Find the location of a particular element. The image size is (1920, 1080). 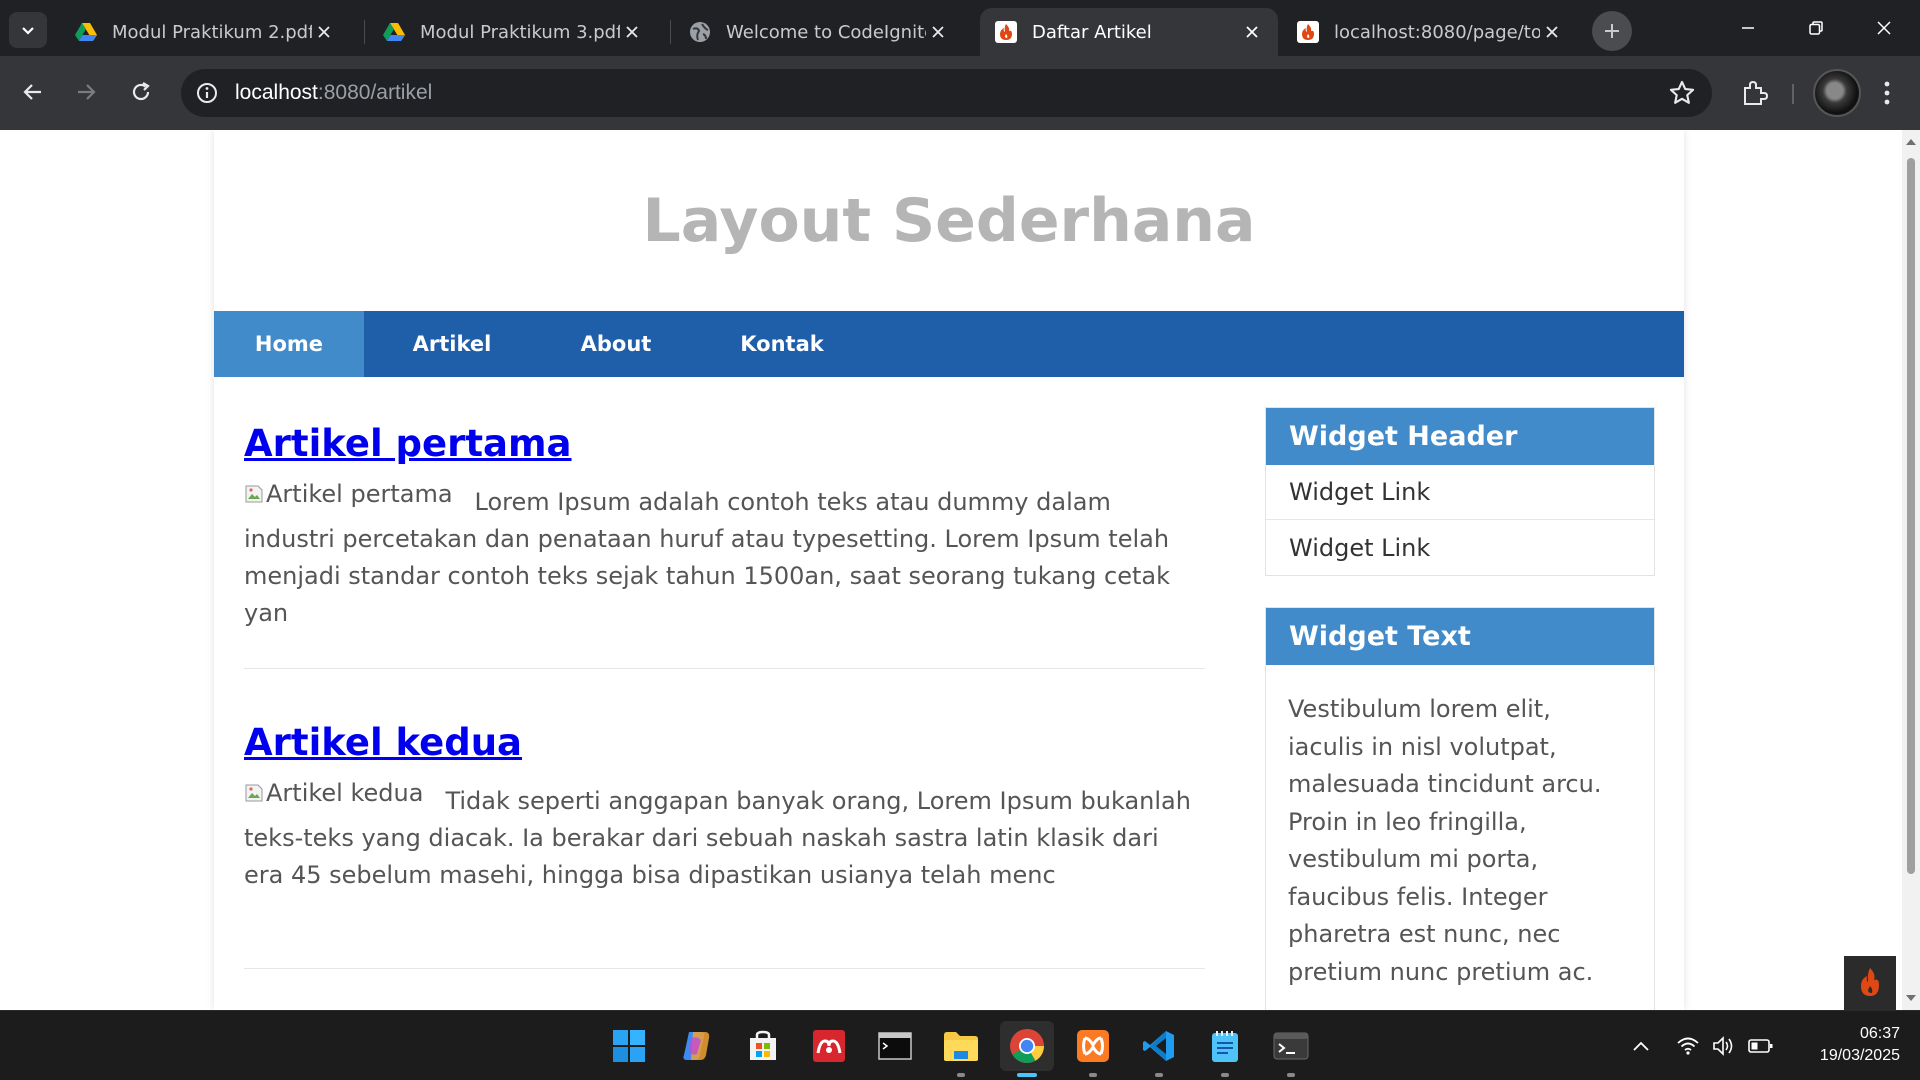

start-button is located at coordinates (629, 1046).